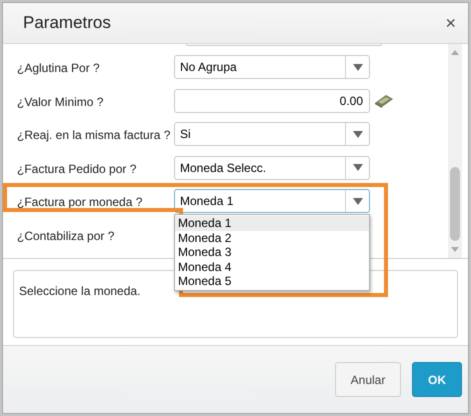  I want to click on dropdown-option: Moneda 5, so click(272, 281).